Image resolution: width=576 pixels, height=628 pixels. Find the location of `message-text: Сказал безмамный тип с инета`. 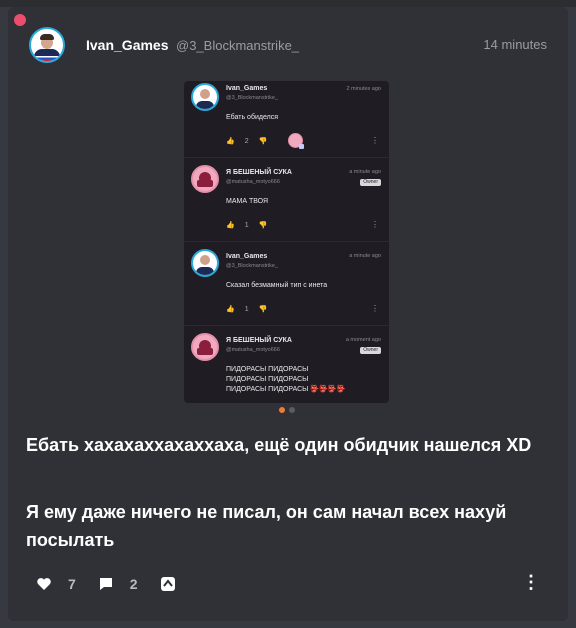

message-text: Сказал безмамный тип с инета is located at coordinates (277, 285).